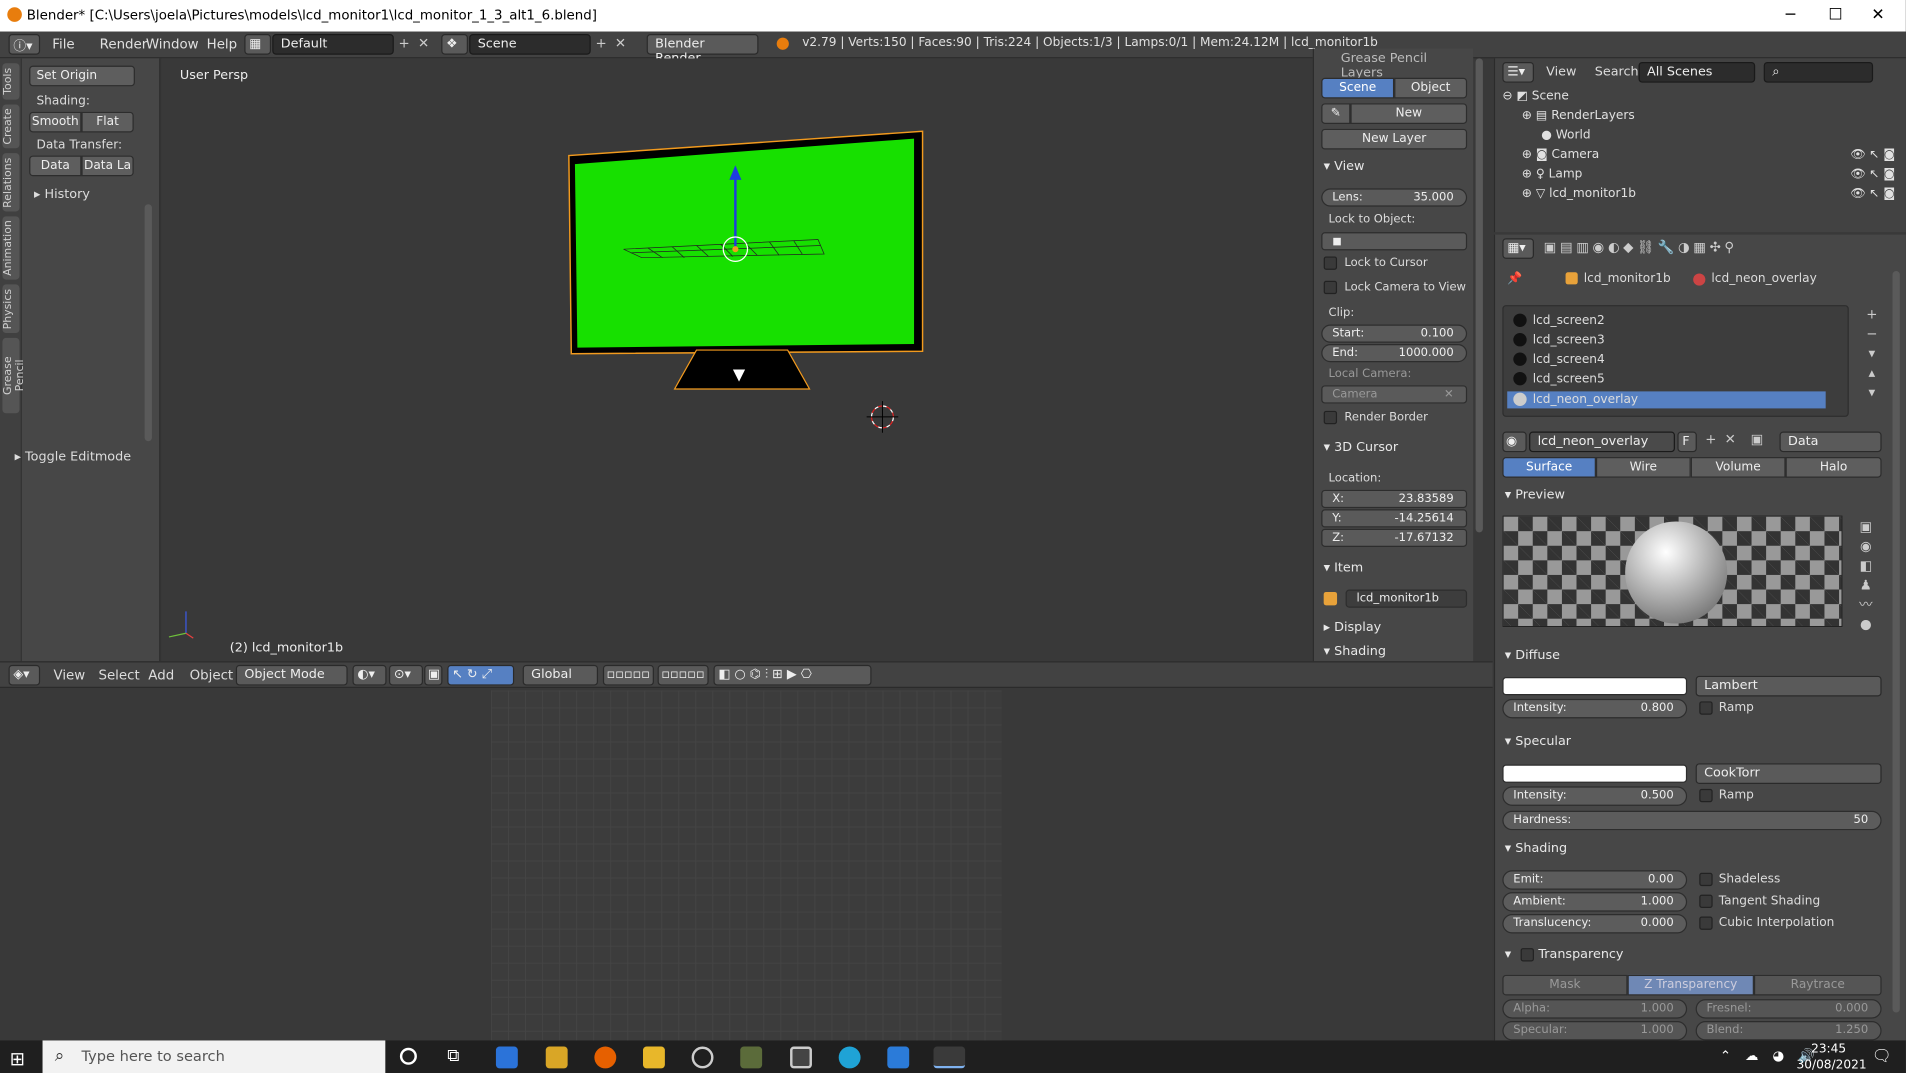 The height and width of the screenshot is (1073, 1906). I want to click on raytrace-button: Raytrace, so click(1817, 985).